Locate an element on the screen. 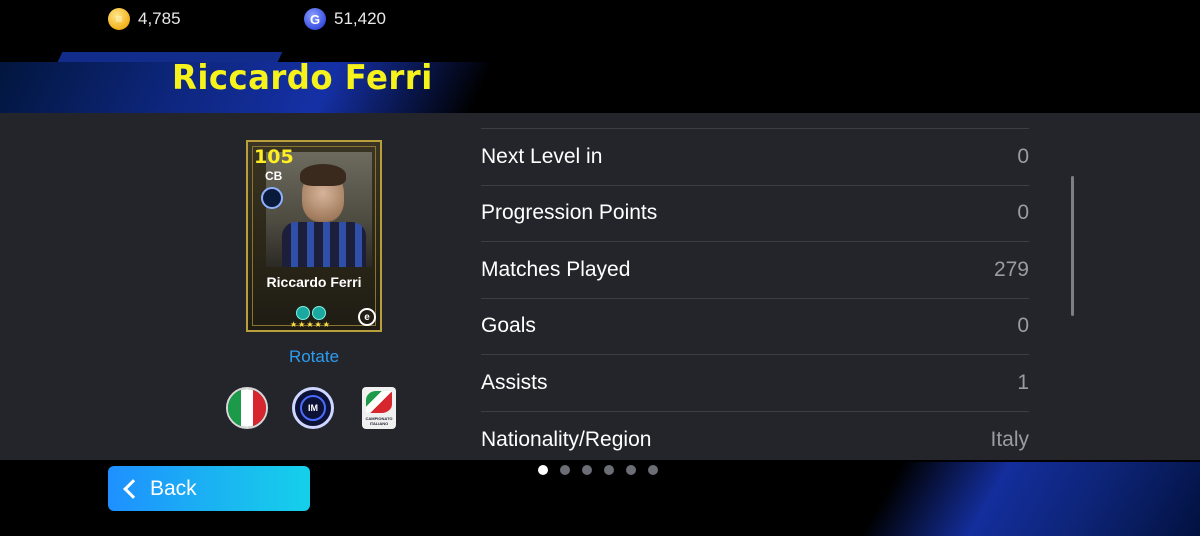 The image size is (1200, 536). gp-value: 51,420 is located at coordinates (360, 18).